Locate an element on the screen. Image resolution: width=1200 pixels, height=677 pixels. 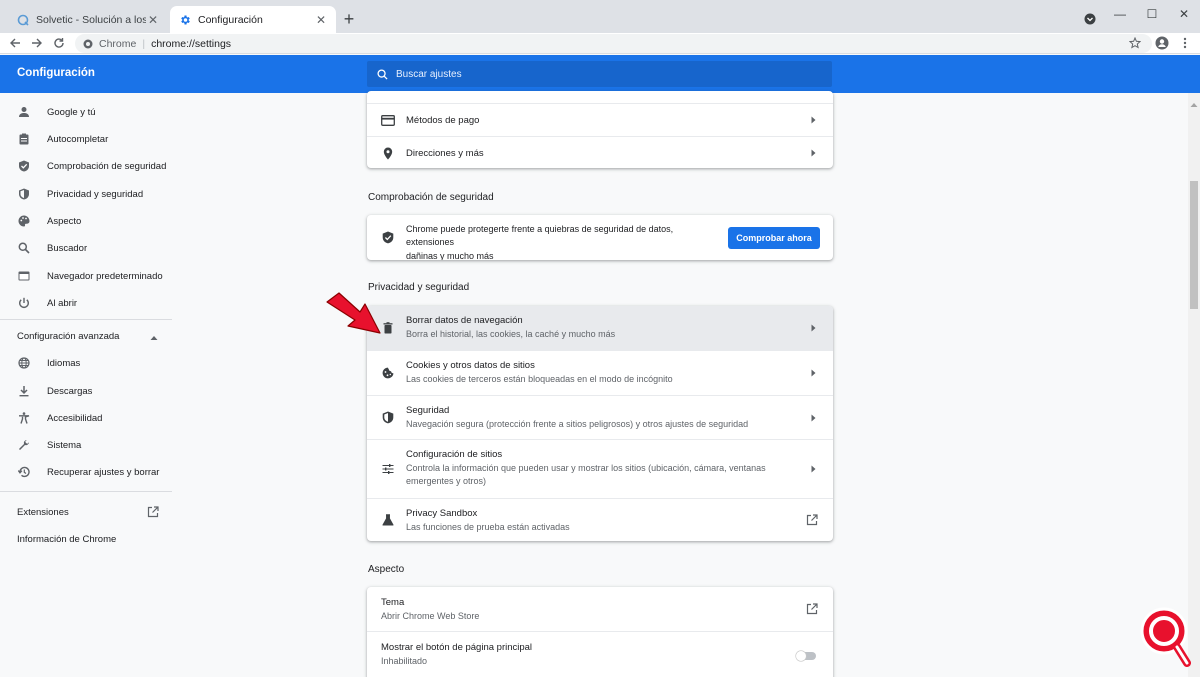
theme-row: Tema Abrir Chrome Web Store is located at coordinates (600, 609).